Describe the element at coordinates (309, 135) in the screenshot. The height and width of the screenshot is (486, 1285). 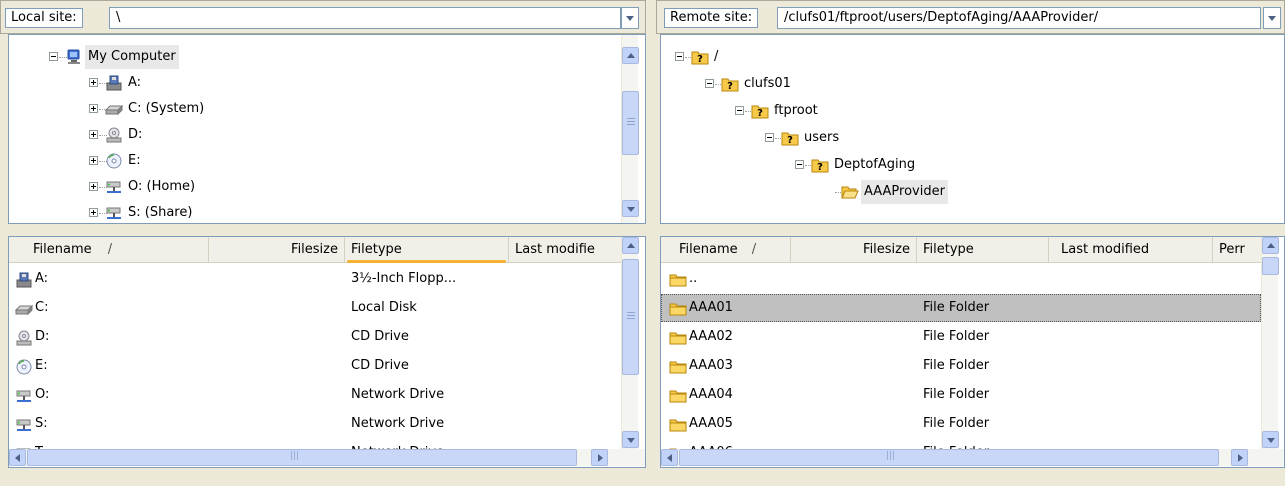
I see `local-tree-node: D:` at that location.